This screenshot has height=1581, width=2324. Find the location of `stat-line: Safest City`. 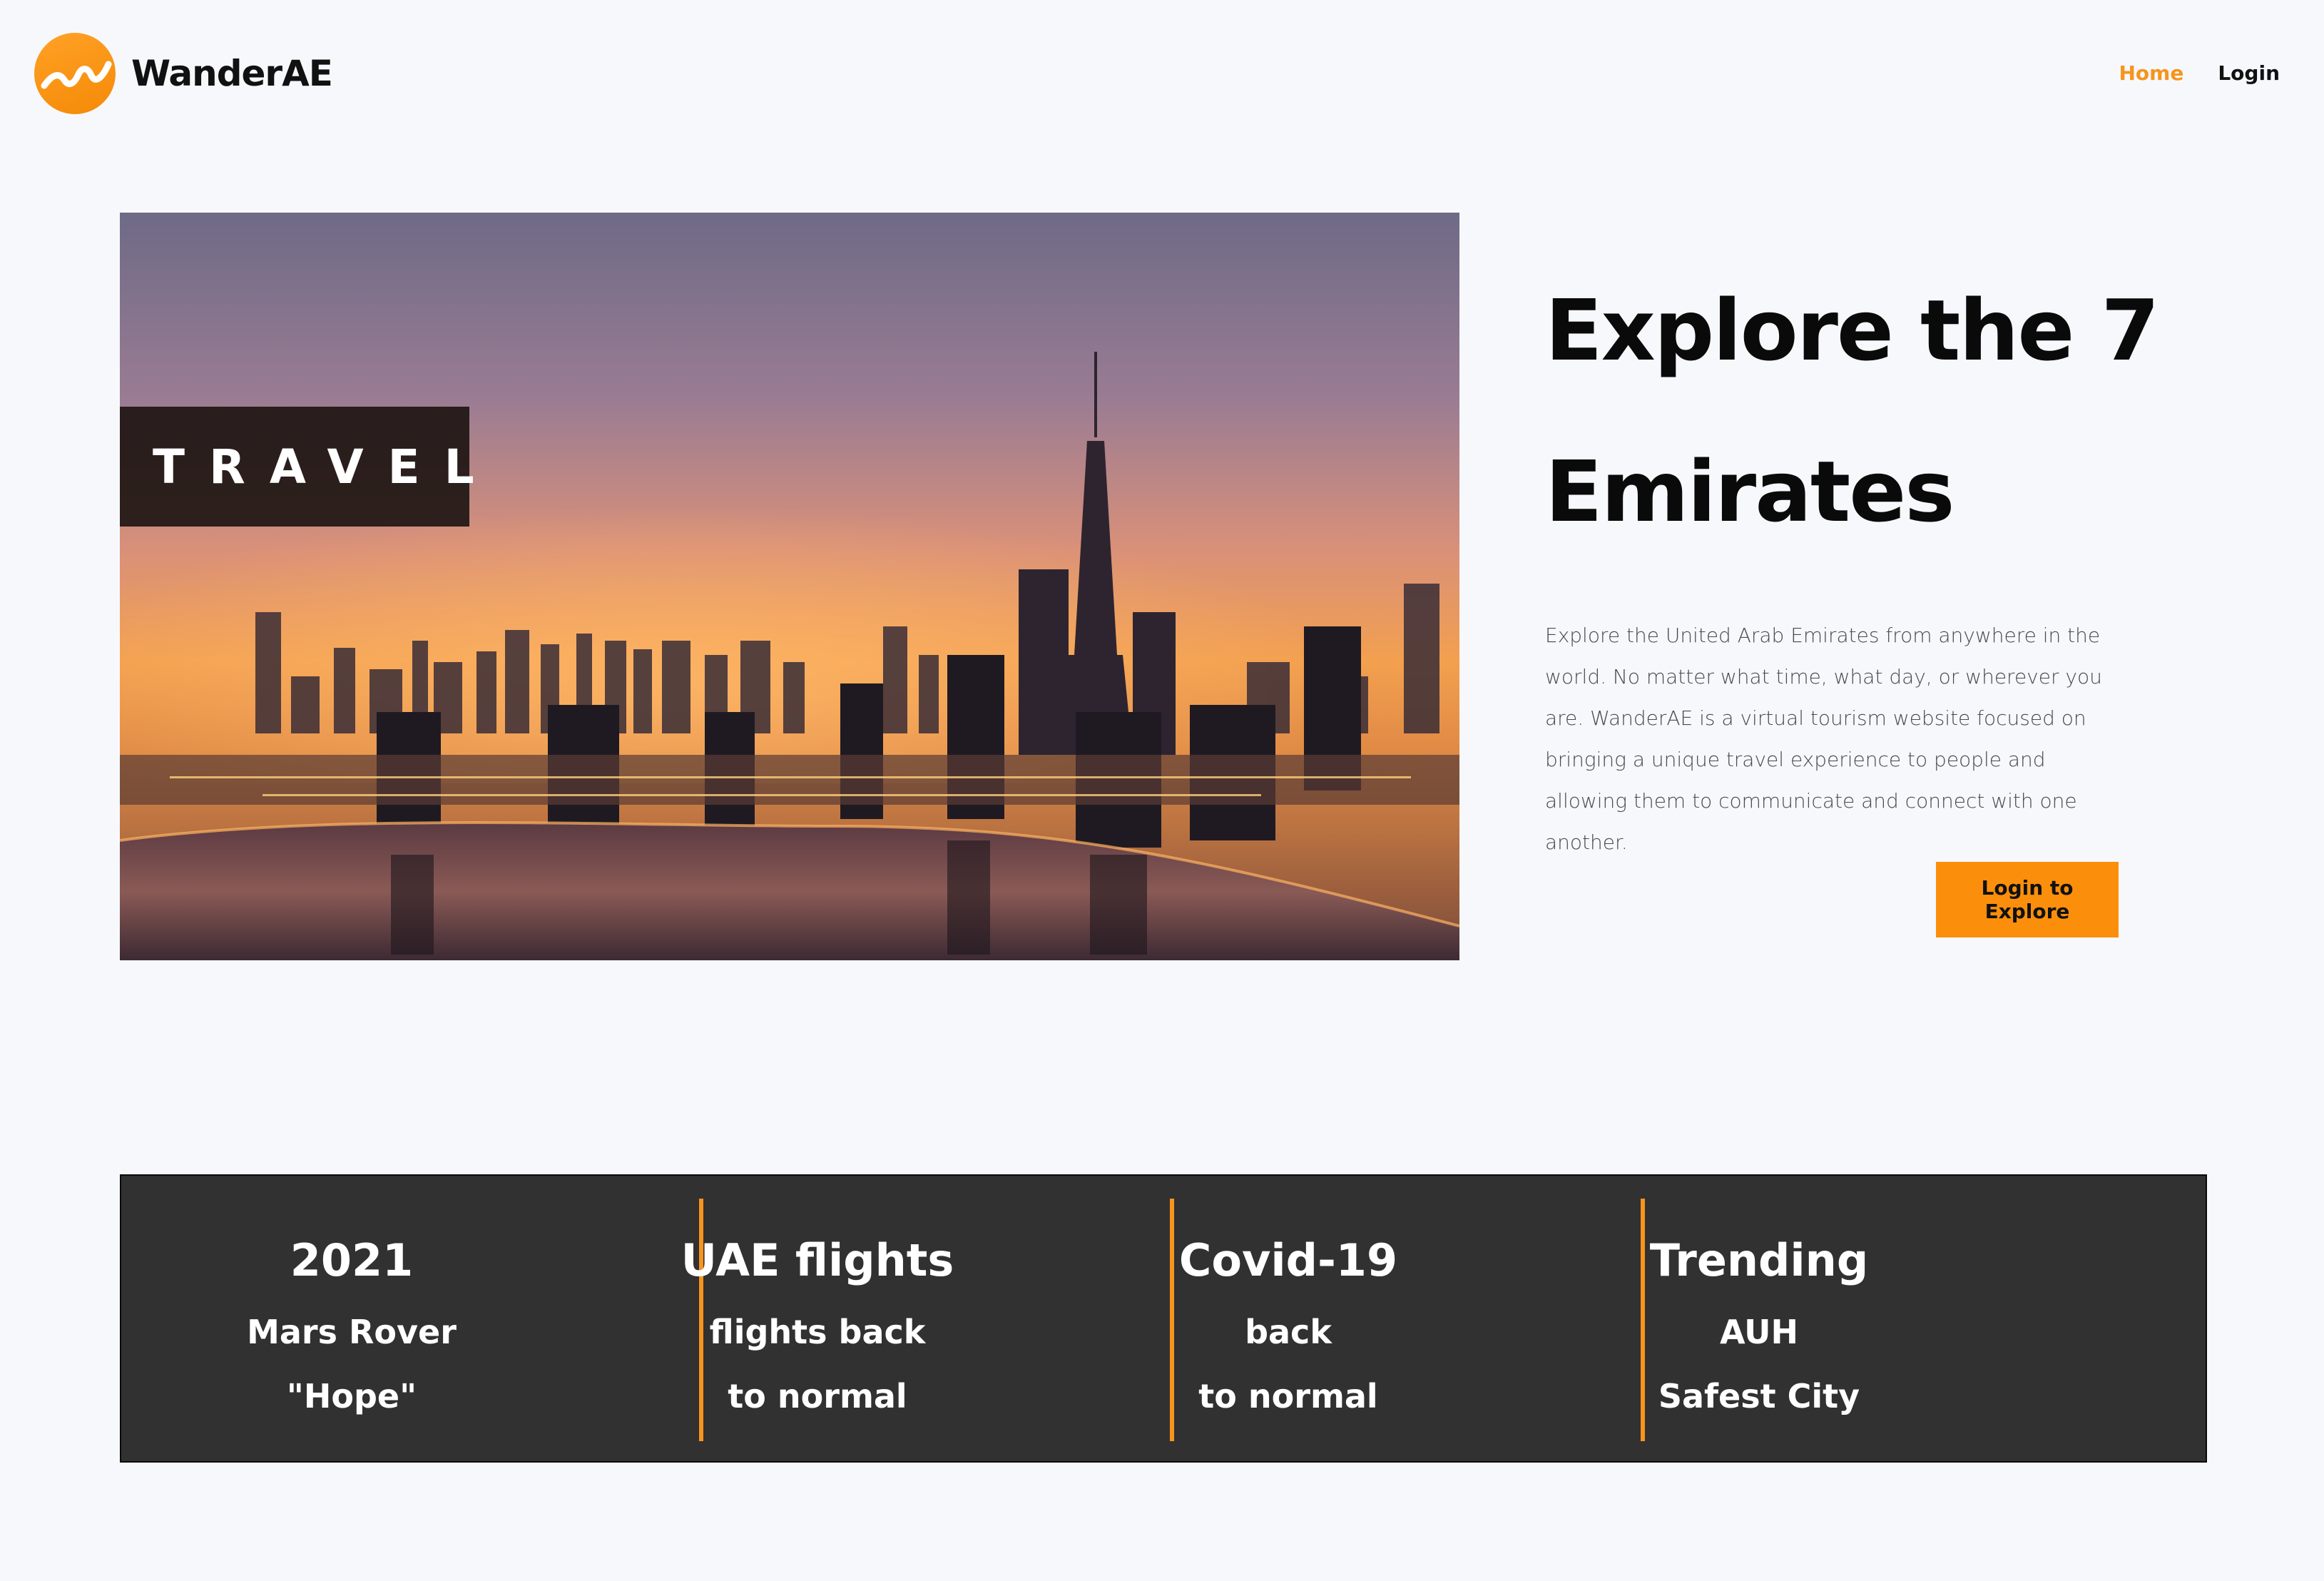

stat-line: Safest City is located at coordinates (1759, 1396).